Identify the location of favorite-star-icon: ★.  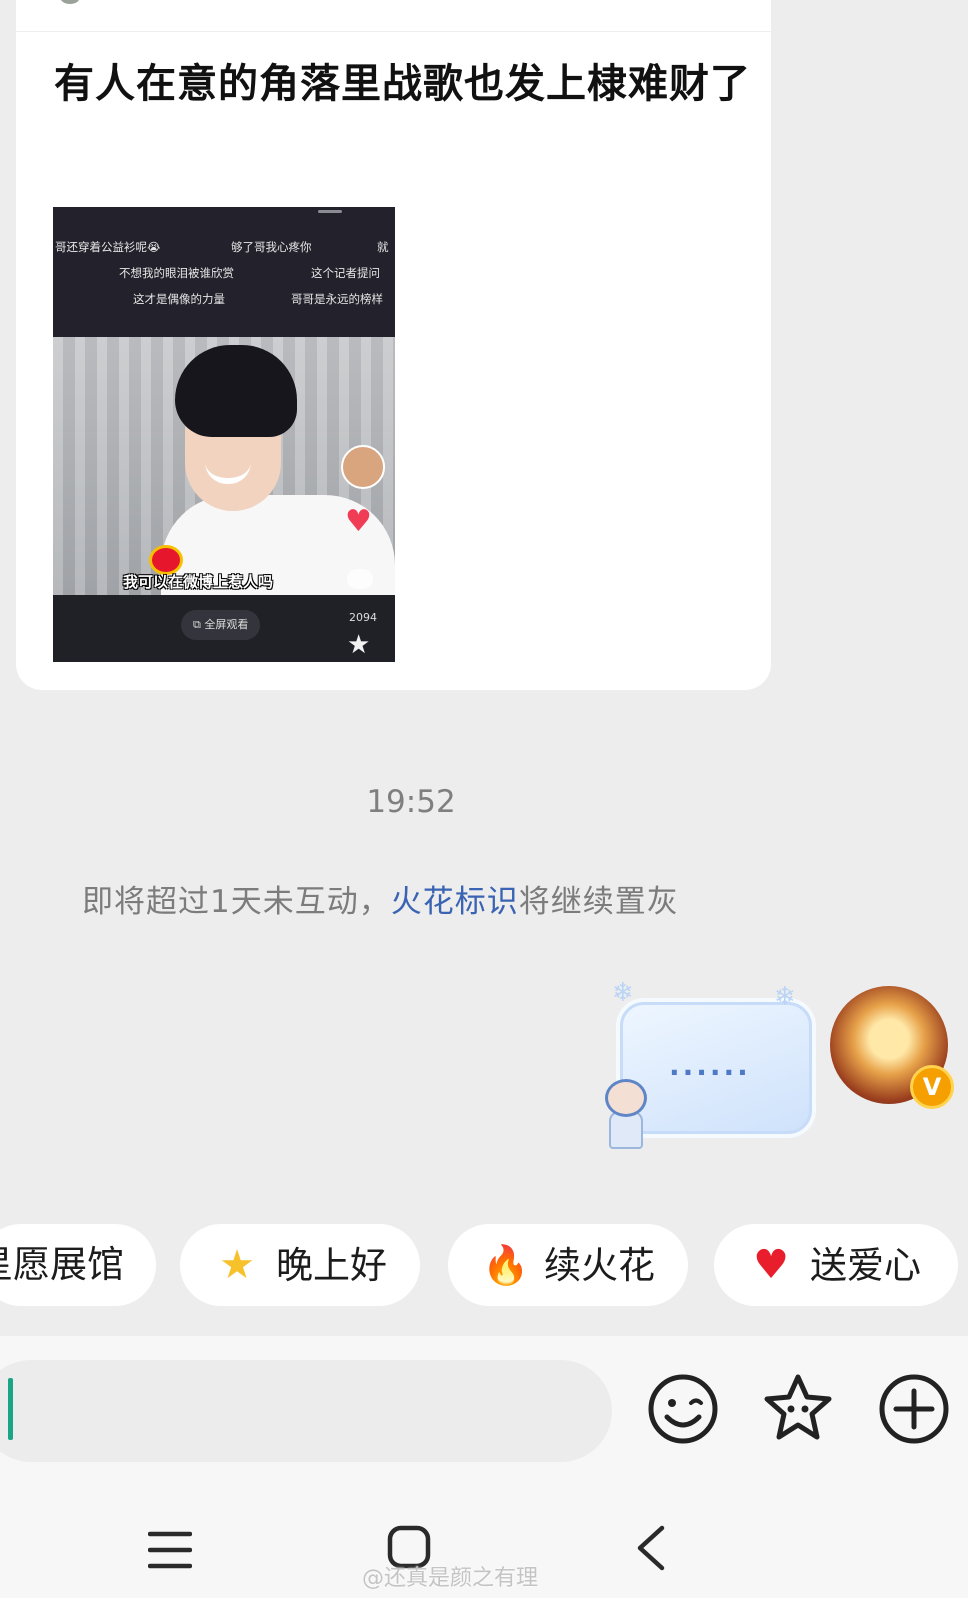
(358, 645).